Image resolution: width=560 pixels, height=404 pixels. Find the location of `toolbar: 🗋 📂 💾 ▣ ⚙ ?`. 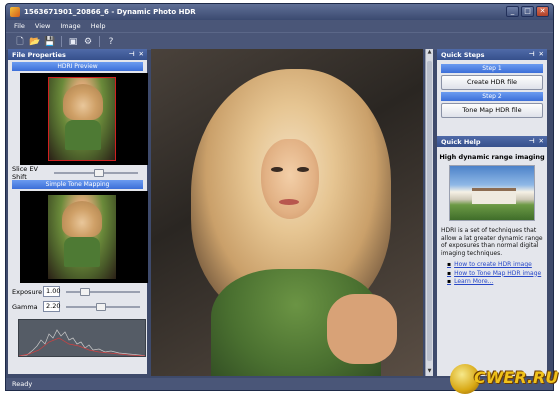

toolbar: 🗋 📂 💾 ▣ ⚙ ? is located at coordinates (279, 41).